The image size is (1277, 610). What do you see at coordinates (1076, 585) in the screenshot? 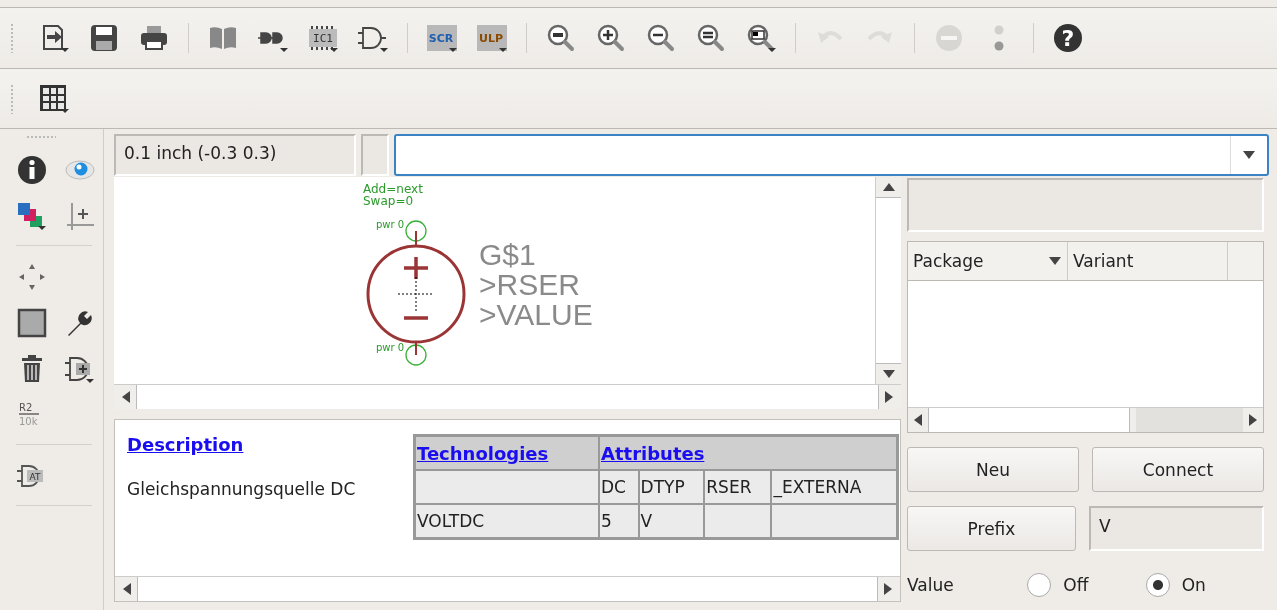
I see `radio-label: Off` at bounding box center [1076, 585].